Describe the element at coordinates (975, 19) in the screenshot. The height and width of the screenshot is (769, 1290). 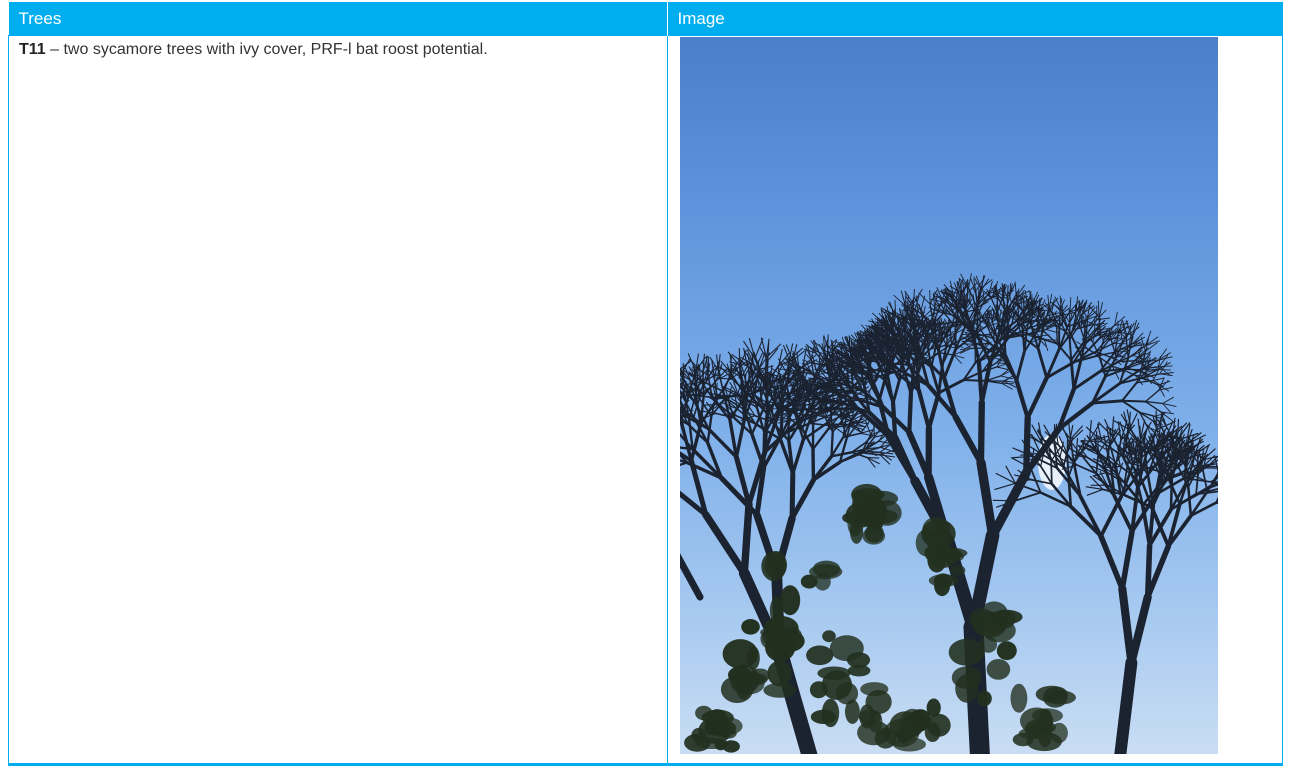
I see `header-image: Image` at that location.